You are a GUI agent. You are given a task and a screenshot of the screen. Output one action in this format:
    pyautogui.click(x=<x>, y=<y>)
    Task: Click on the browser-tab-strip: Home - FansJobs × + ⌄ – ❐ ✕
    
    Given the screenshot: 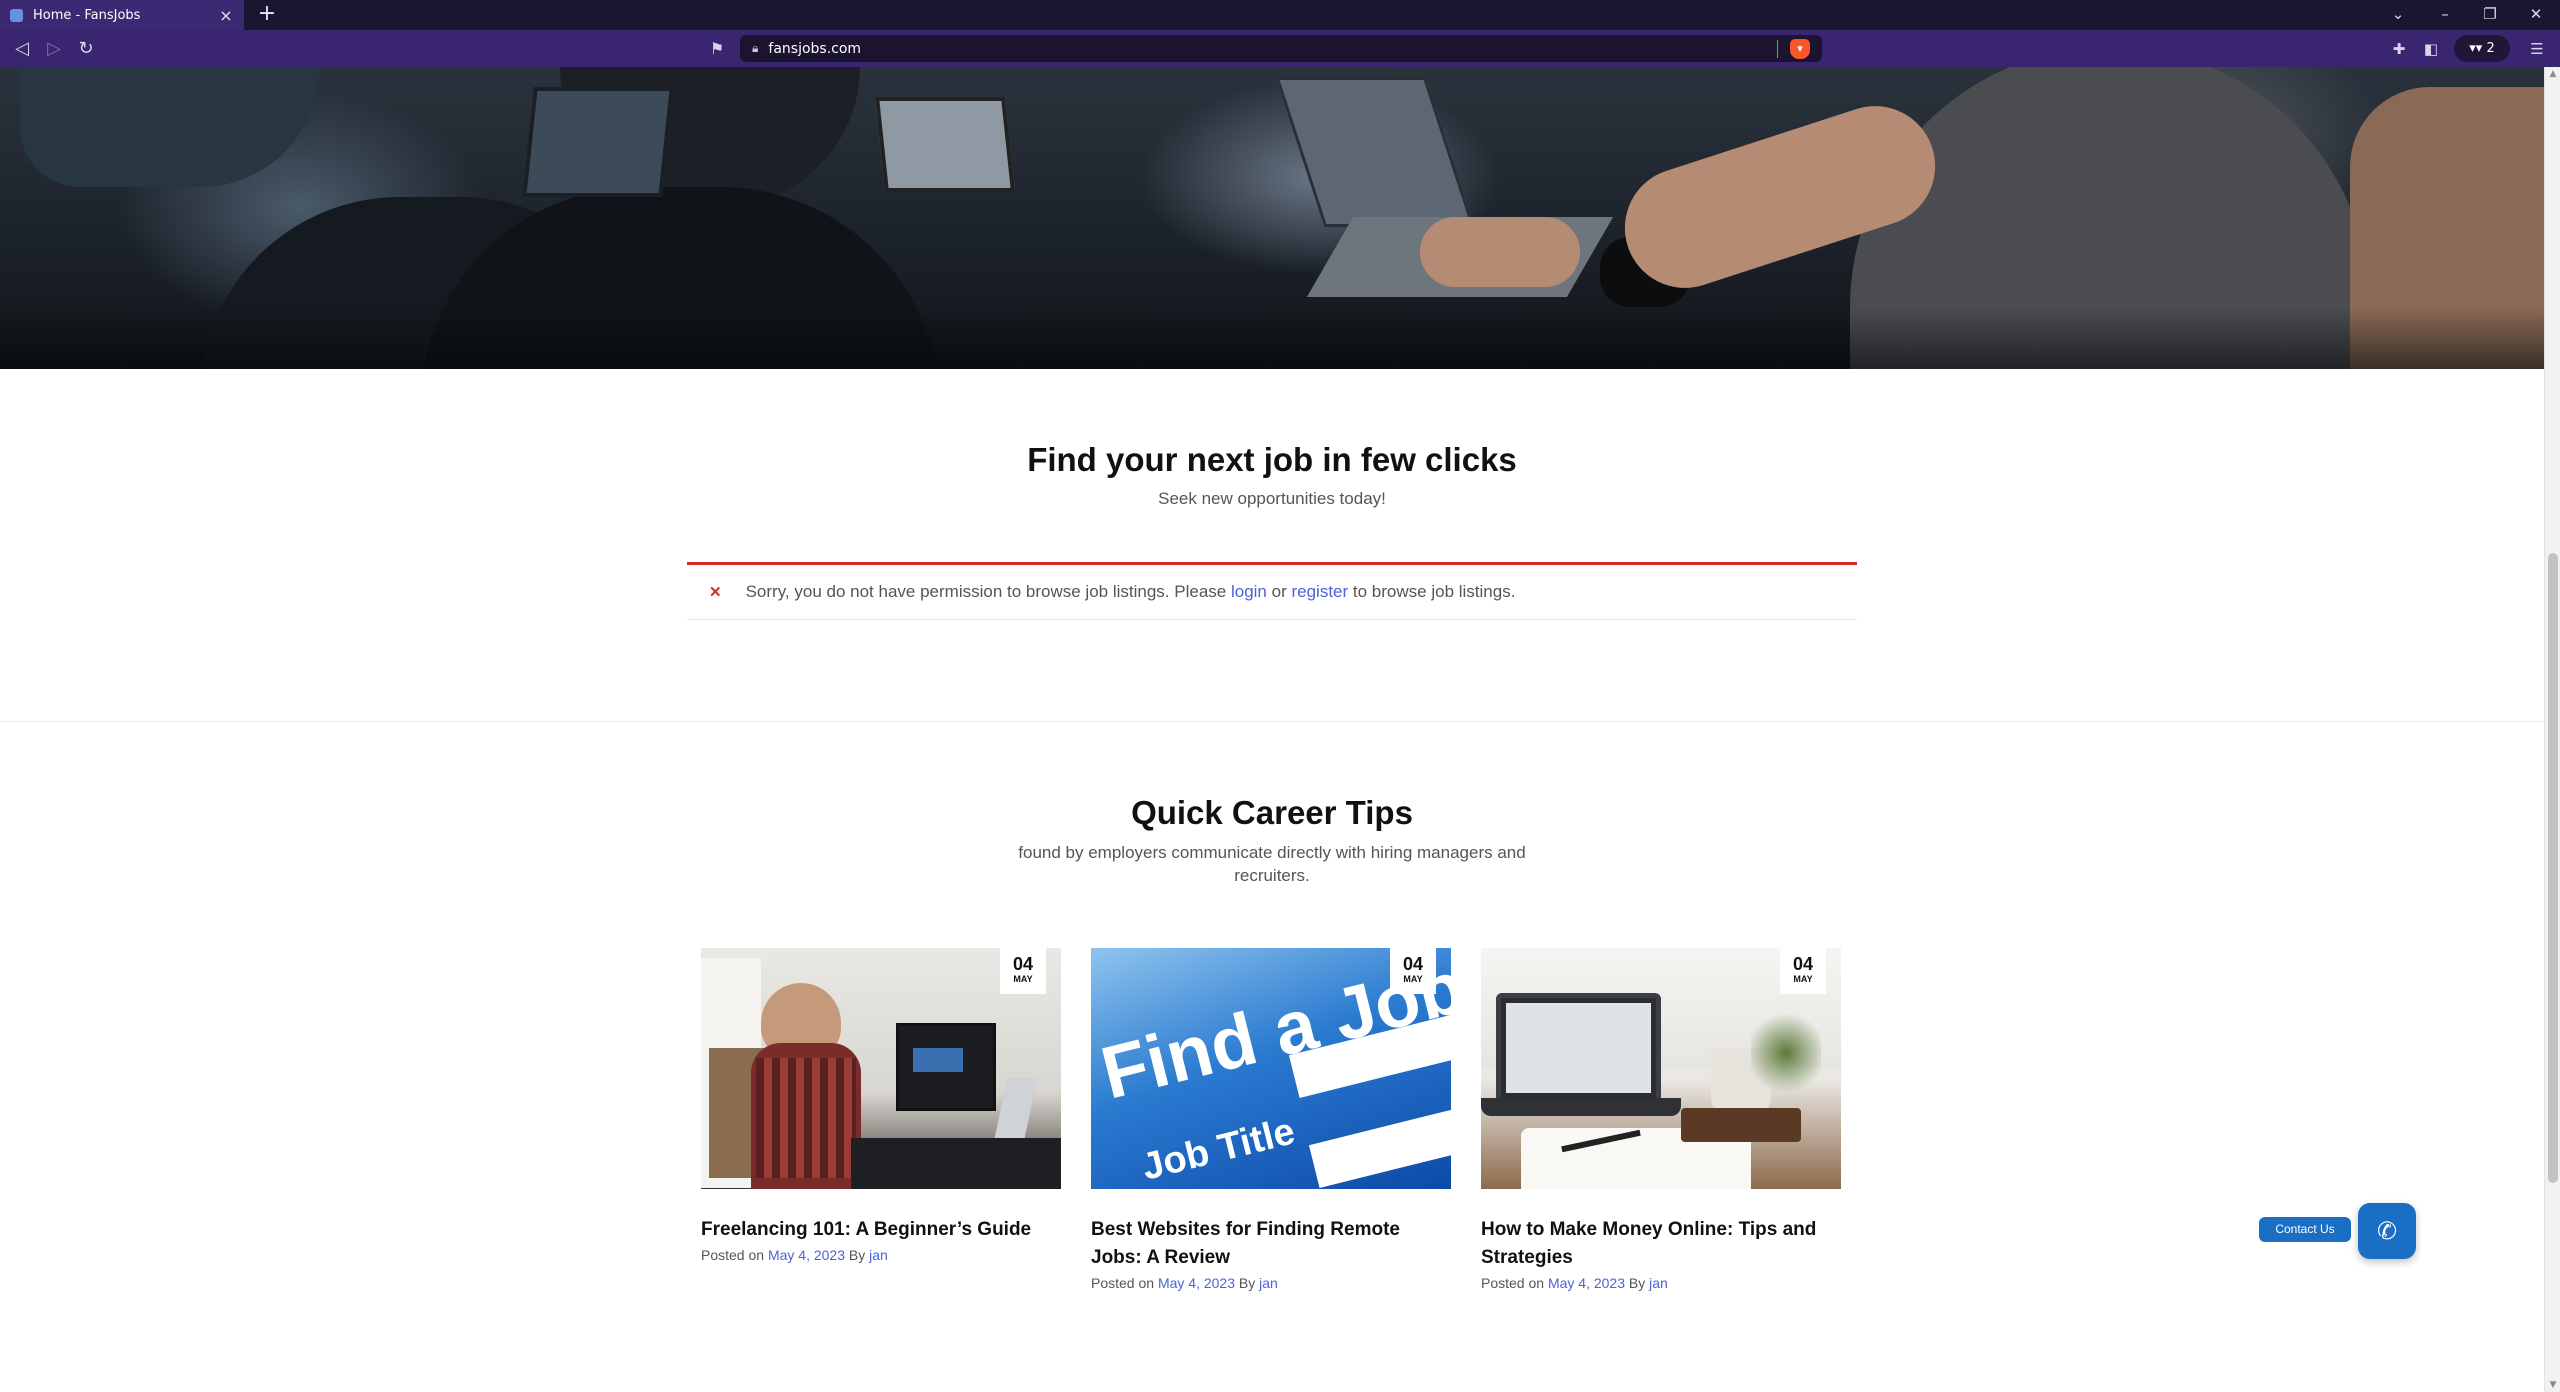 What is the action you would take?
    pyautogui.click(x=1280, y=15)
    